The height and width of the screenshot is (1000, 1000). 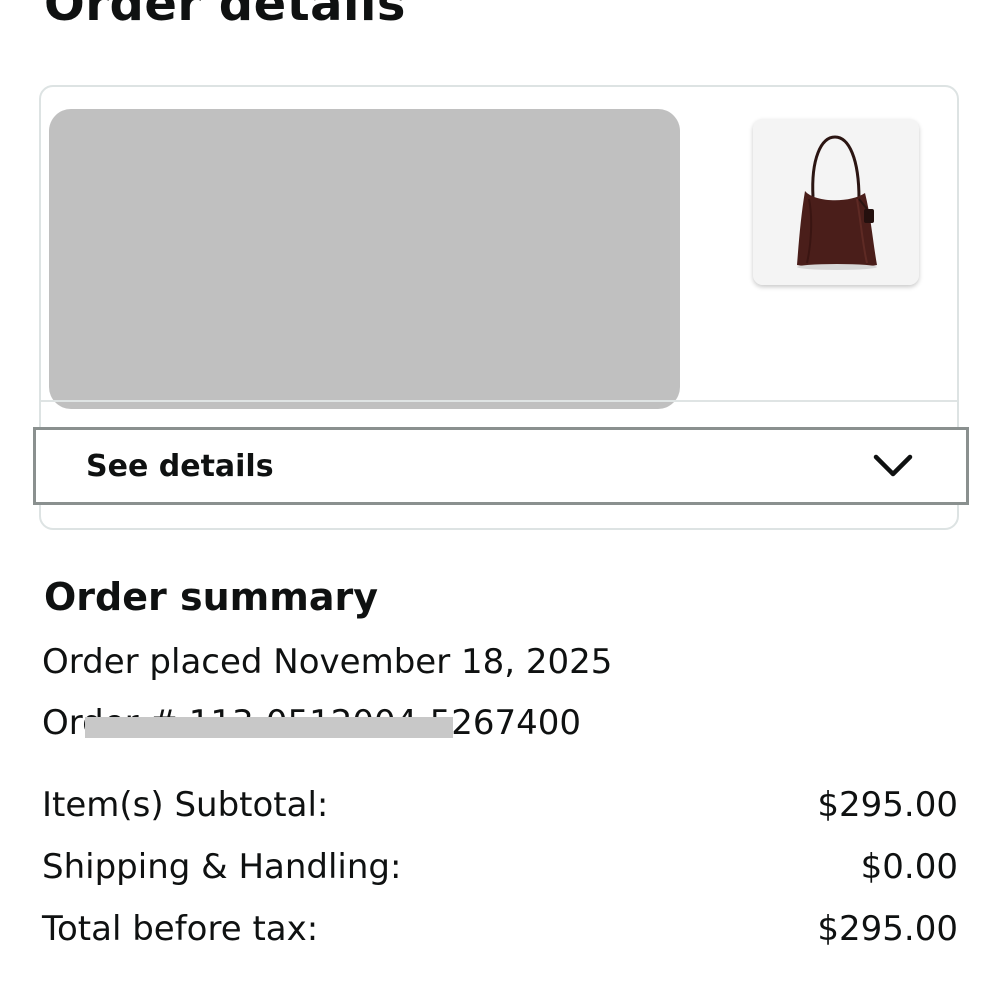 I want to click on price-row-subtotal: Item(s) Subtotal: $295.00, so click(x=500, y=805).